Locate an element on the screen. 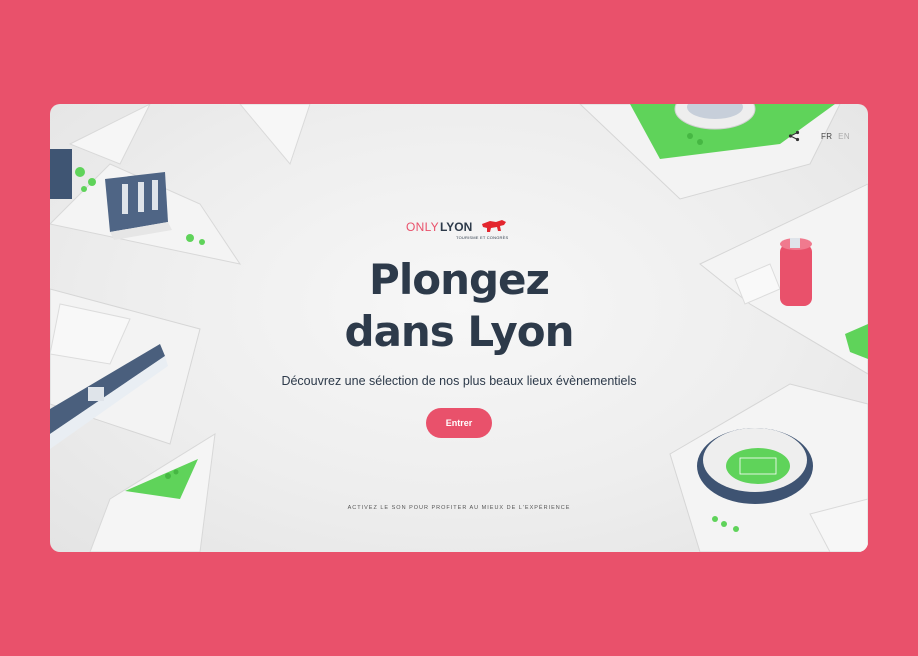  top-bar: FR EN is located at coordinates (819, 136).